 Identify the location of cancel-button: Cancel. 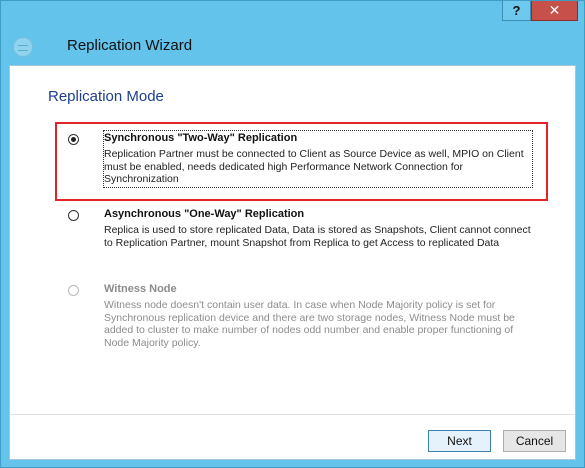
(534, 441).